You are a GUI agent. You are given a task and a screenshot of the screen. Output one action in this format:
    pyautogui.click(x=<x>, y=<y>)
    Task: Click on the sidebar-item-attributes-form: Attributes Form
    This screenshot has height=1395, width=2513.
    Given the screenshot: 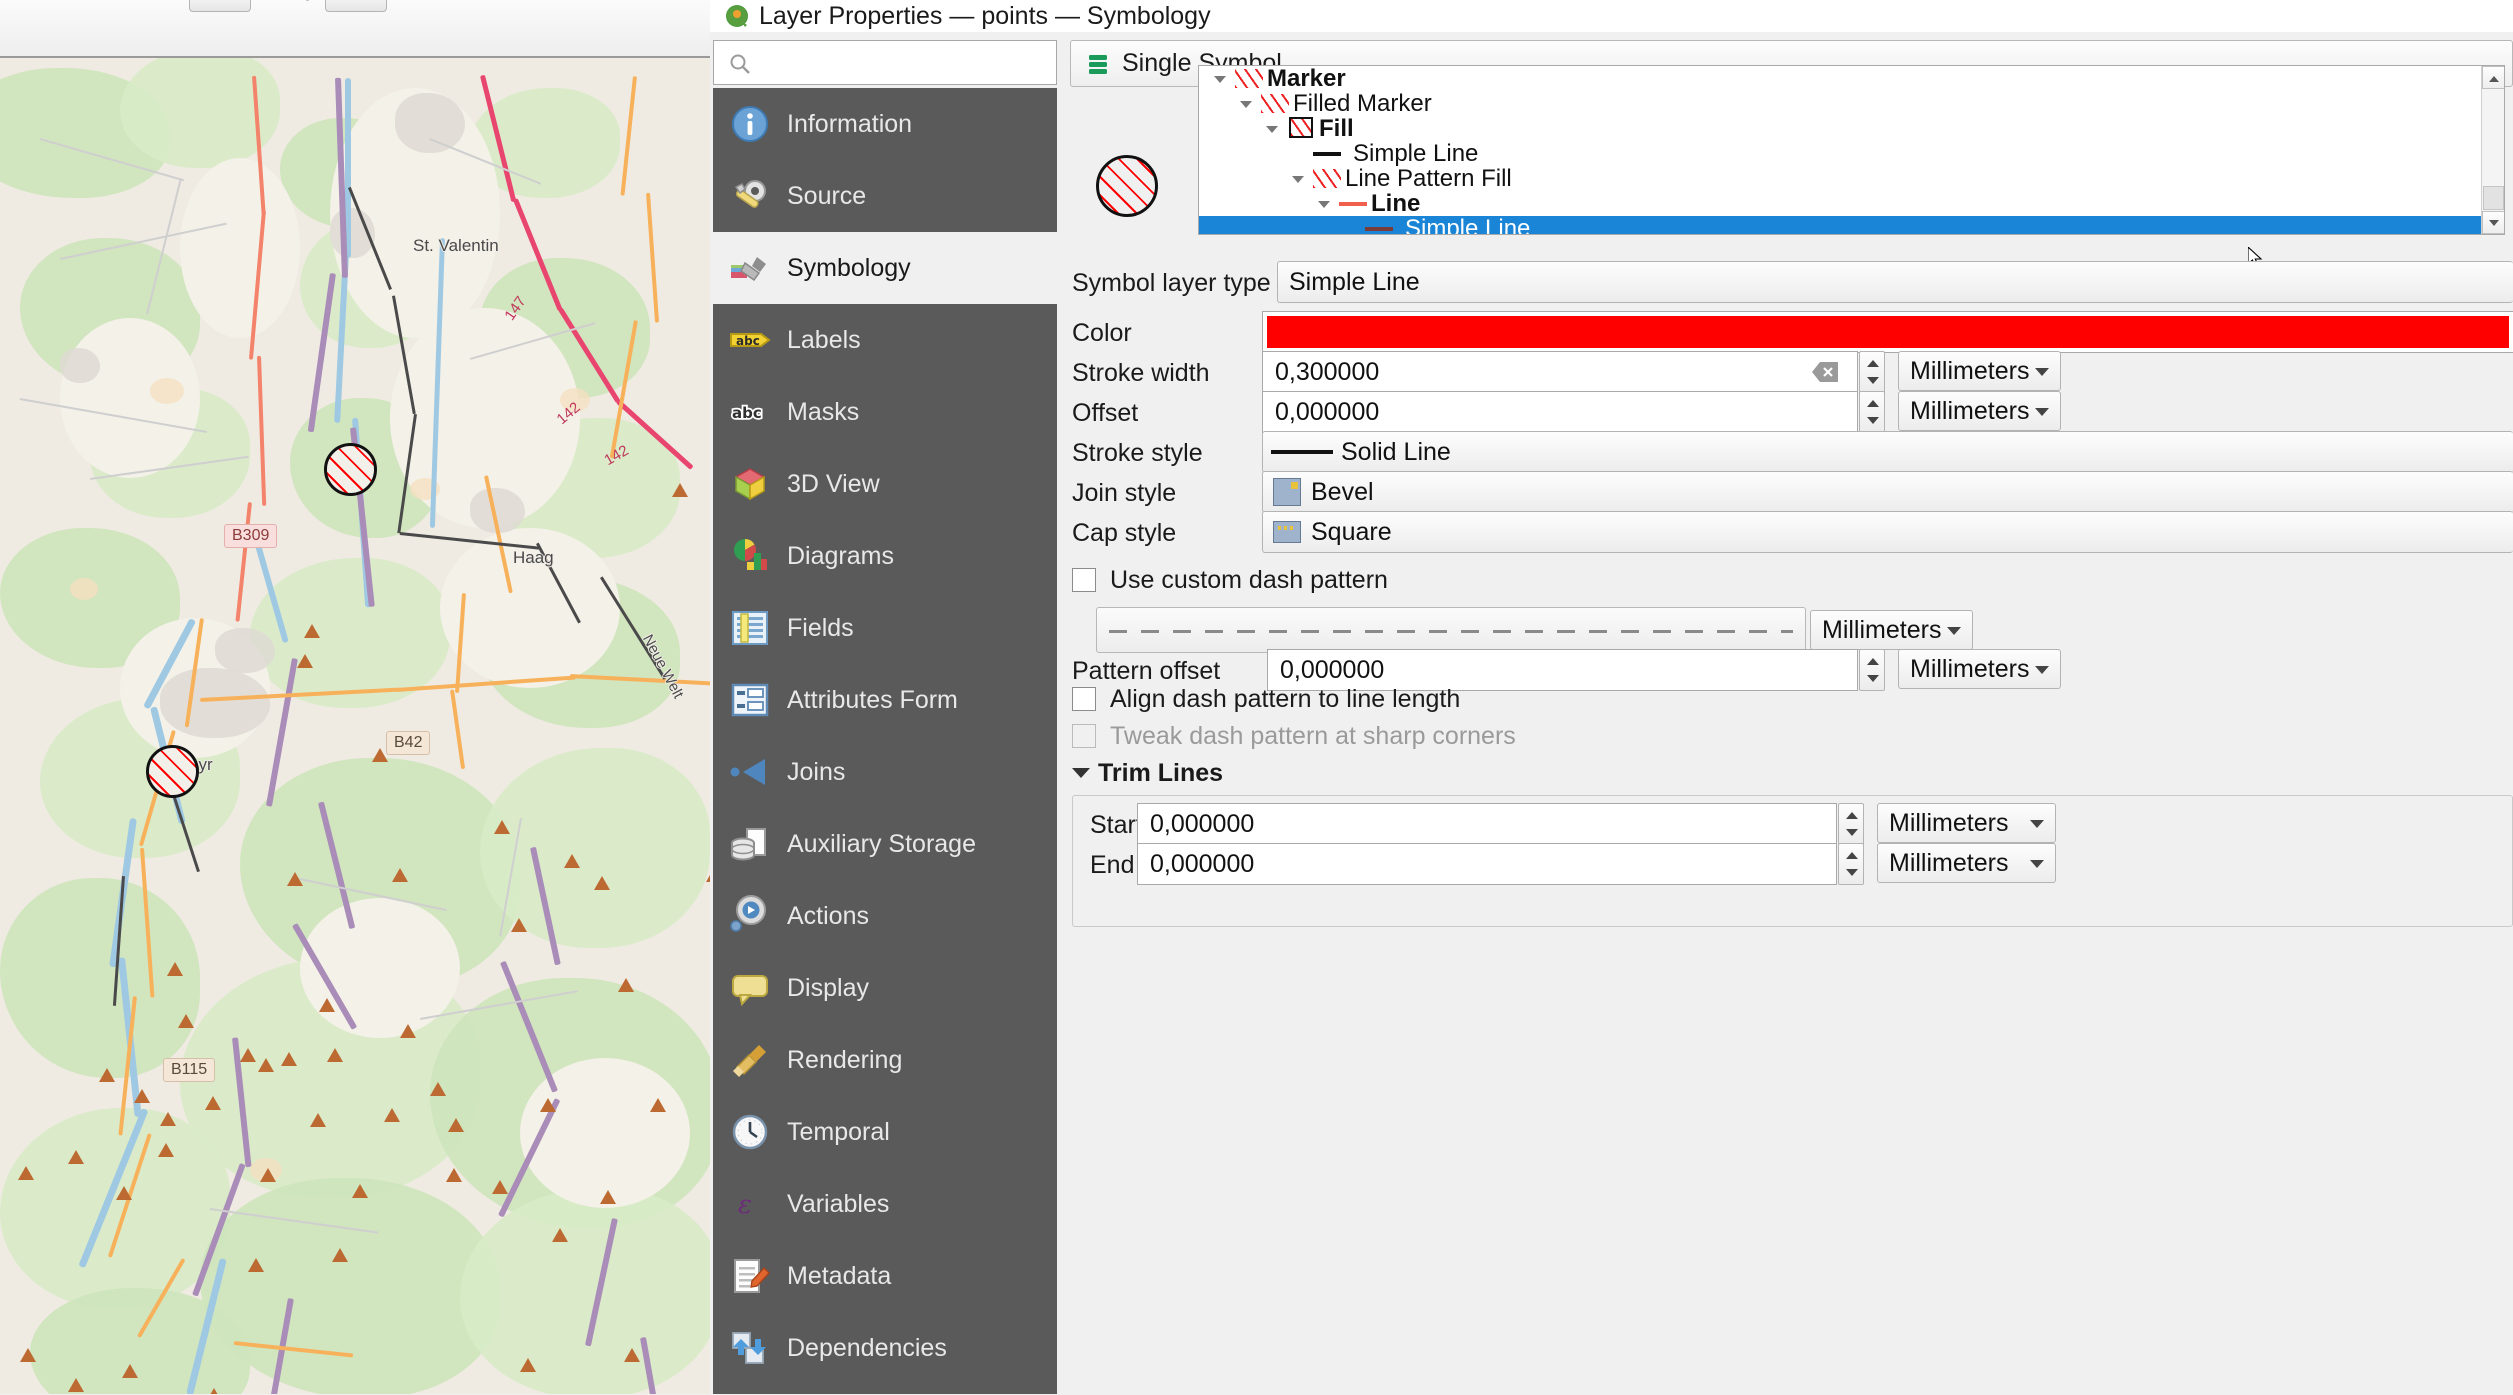 What is the action you would take?
    pyautogui.click(x=885, y=700)
    